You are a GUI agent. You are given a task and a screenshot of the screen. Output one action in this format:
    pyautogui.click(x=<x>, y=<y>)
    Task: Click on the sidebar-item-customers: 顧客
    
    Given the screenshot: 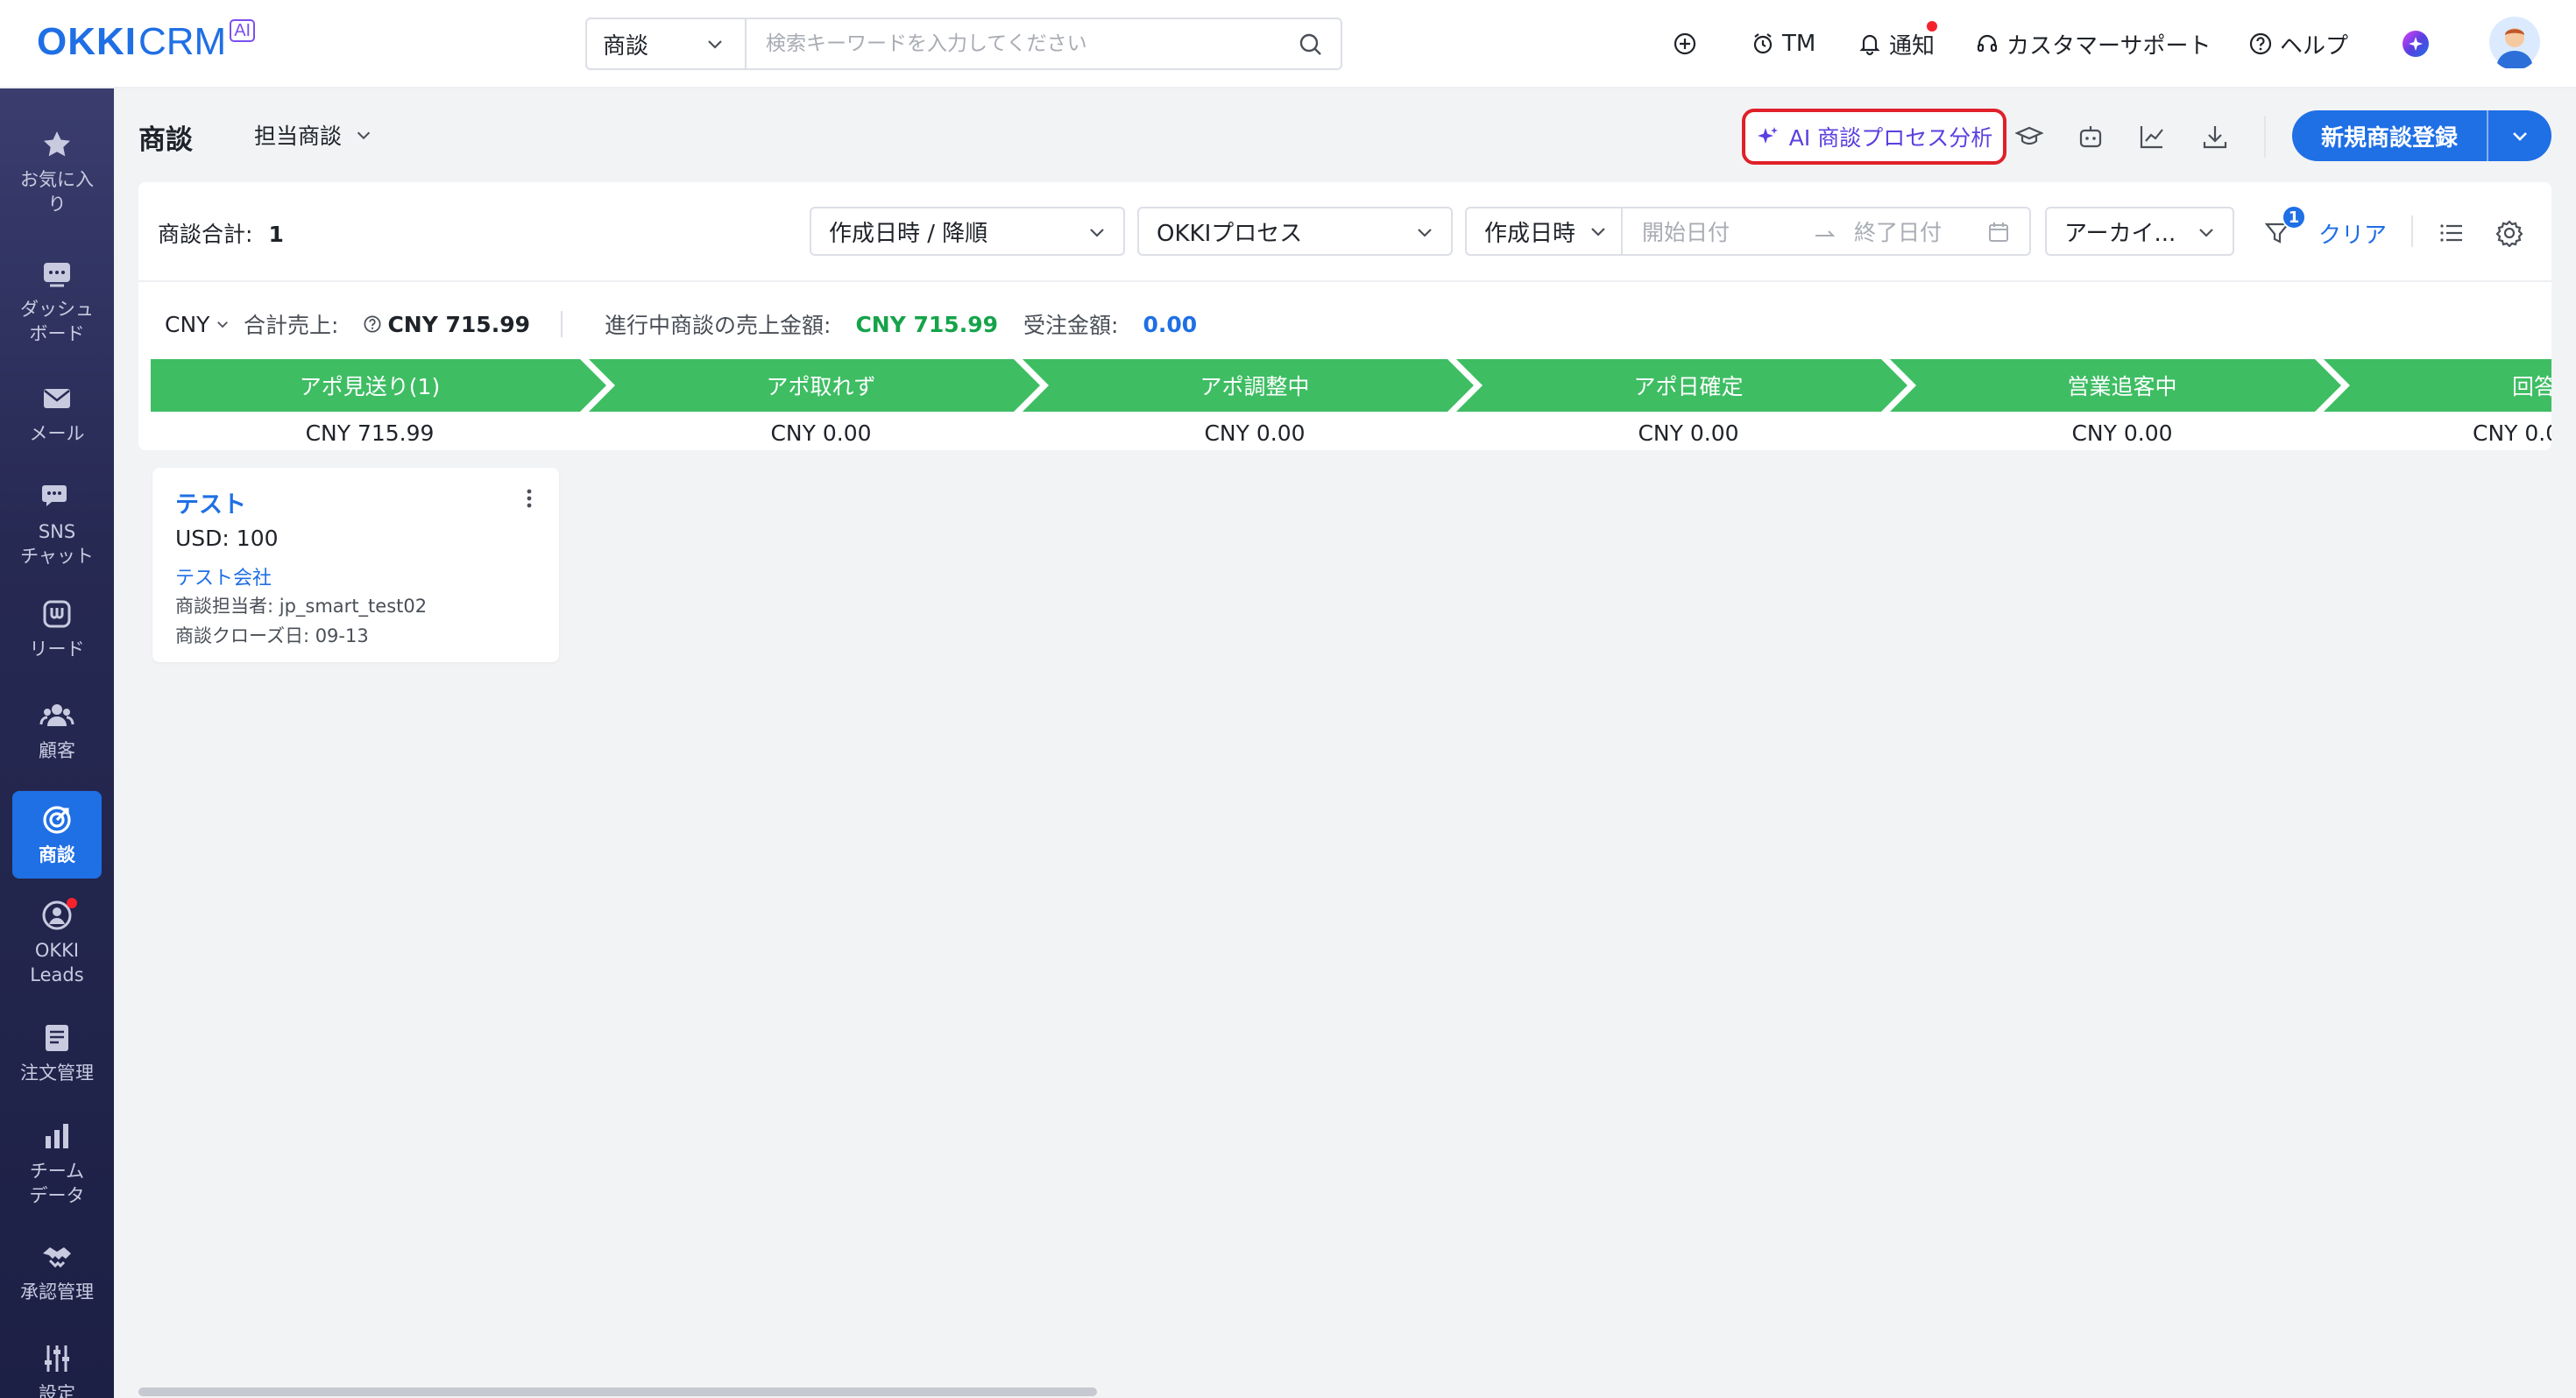 What is the action you would take?
    pyautogui.click(x=57, y=730)
    